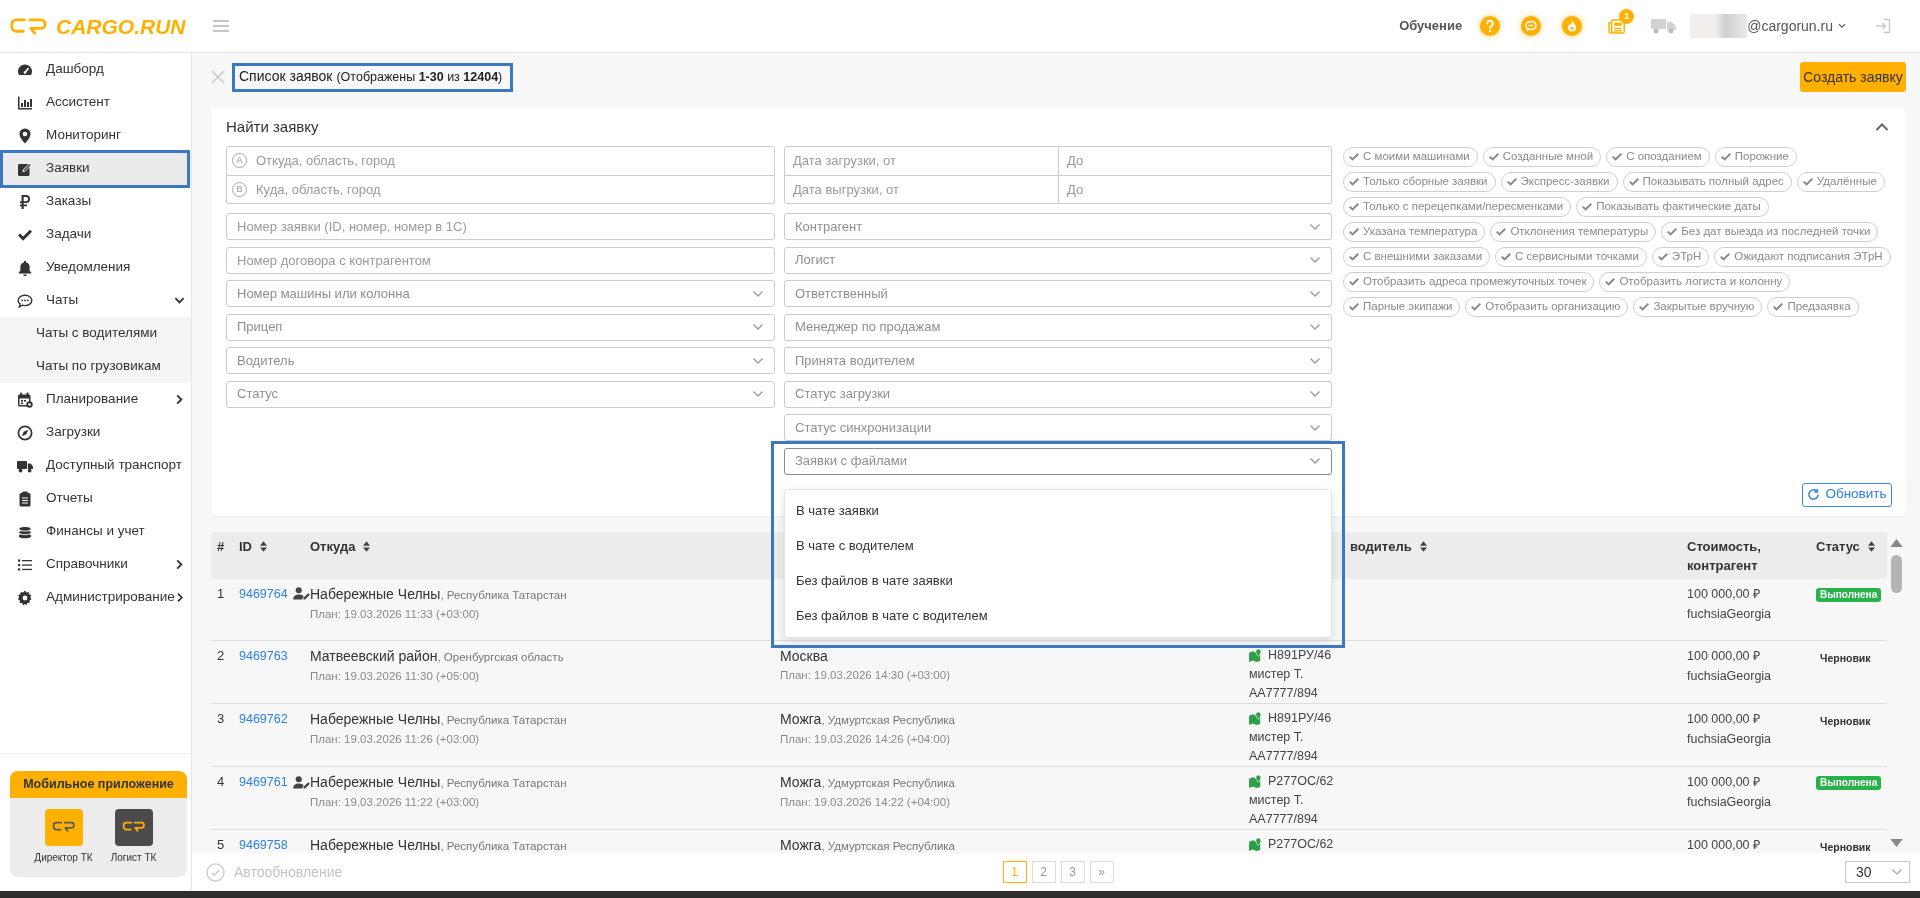 The width and height of the screenshot is (1920, 898). What do you see at coordinates (263, 656) in the screenshot?
I see `request-id-link: 9469763` at bounding box center [263, 656].